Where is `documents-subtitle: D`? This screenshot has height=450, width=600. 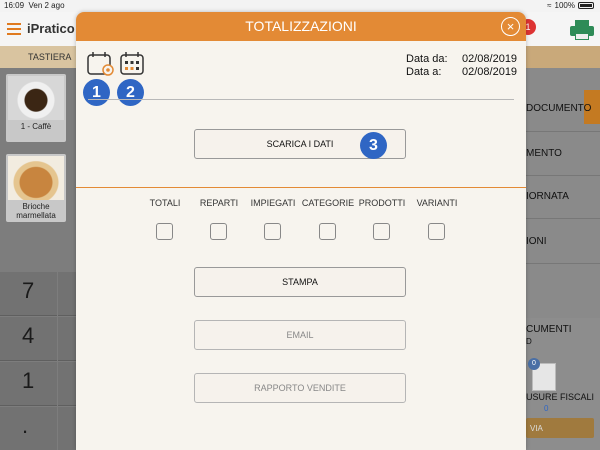
documents-subtitle: D is located at coordinates (529, 341).